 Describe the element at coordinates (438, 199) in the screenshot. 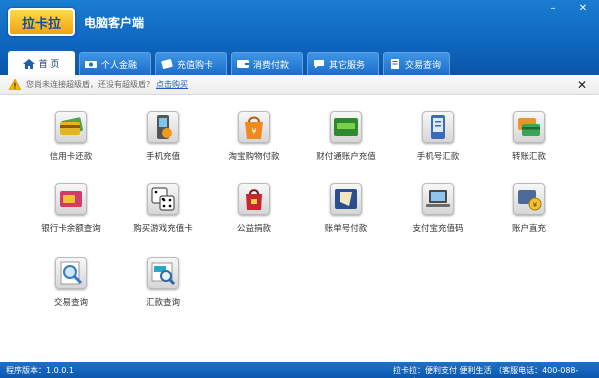

I see `alipay-laptop-icon` at that location.